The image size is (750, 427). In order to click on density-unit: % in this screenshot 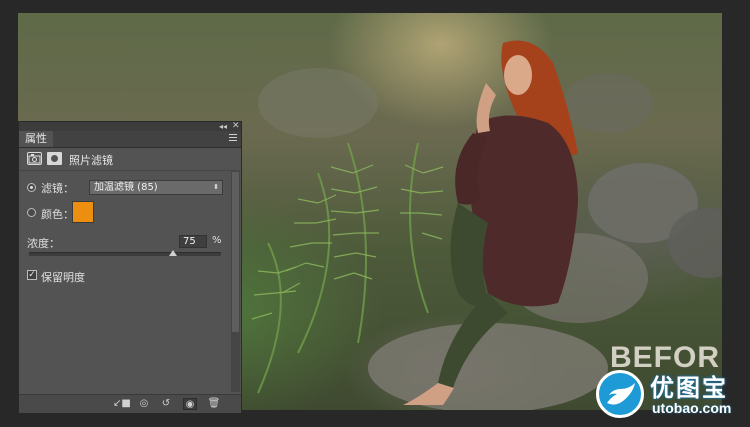, I will do `click(217, 240)`.